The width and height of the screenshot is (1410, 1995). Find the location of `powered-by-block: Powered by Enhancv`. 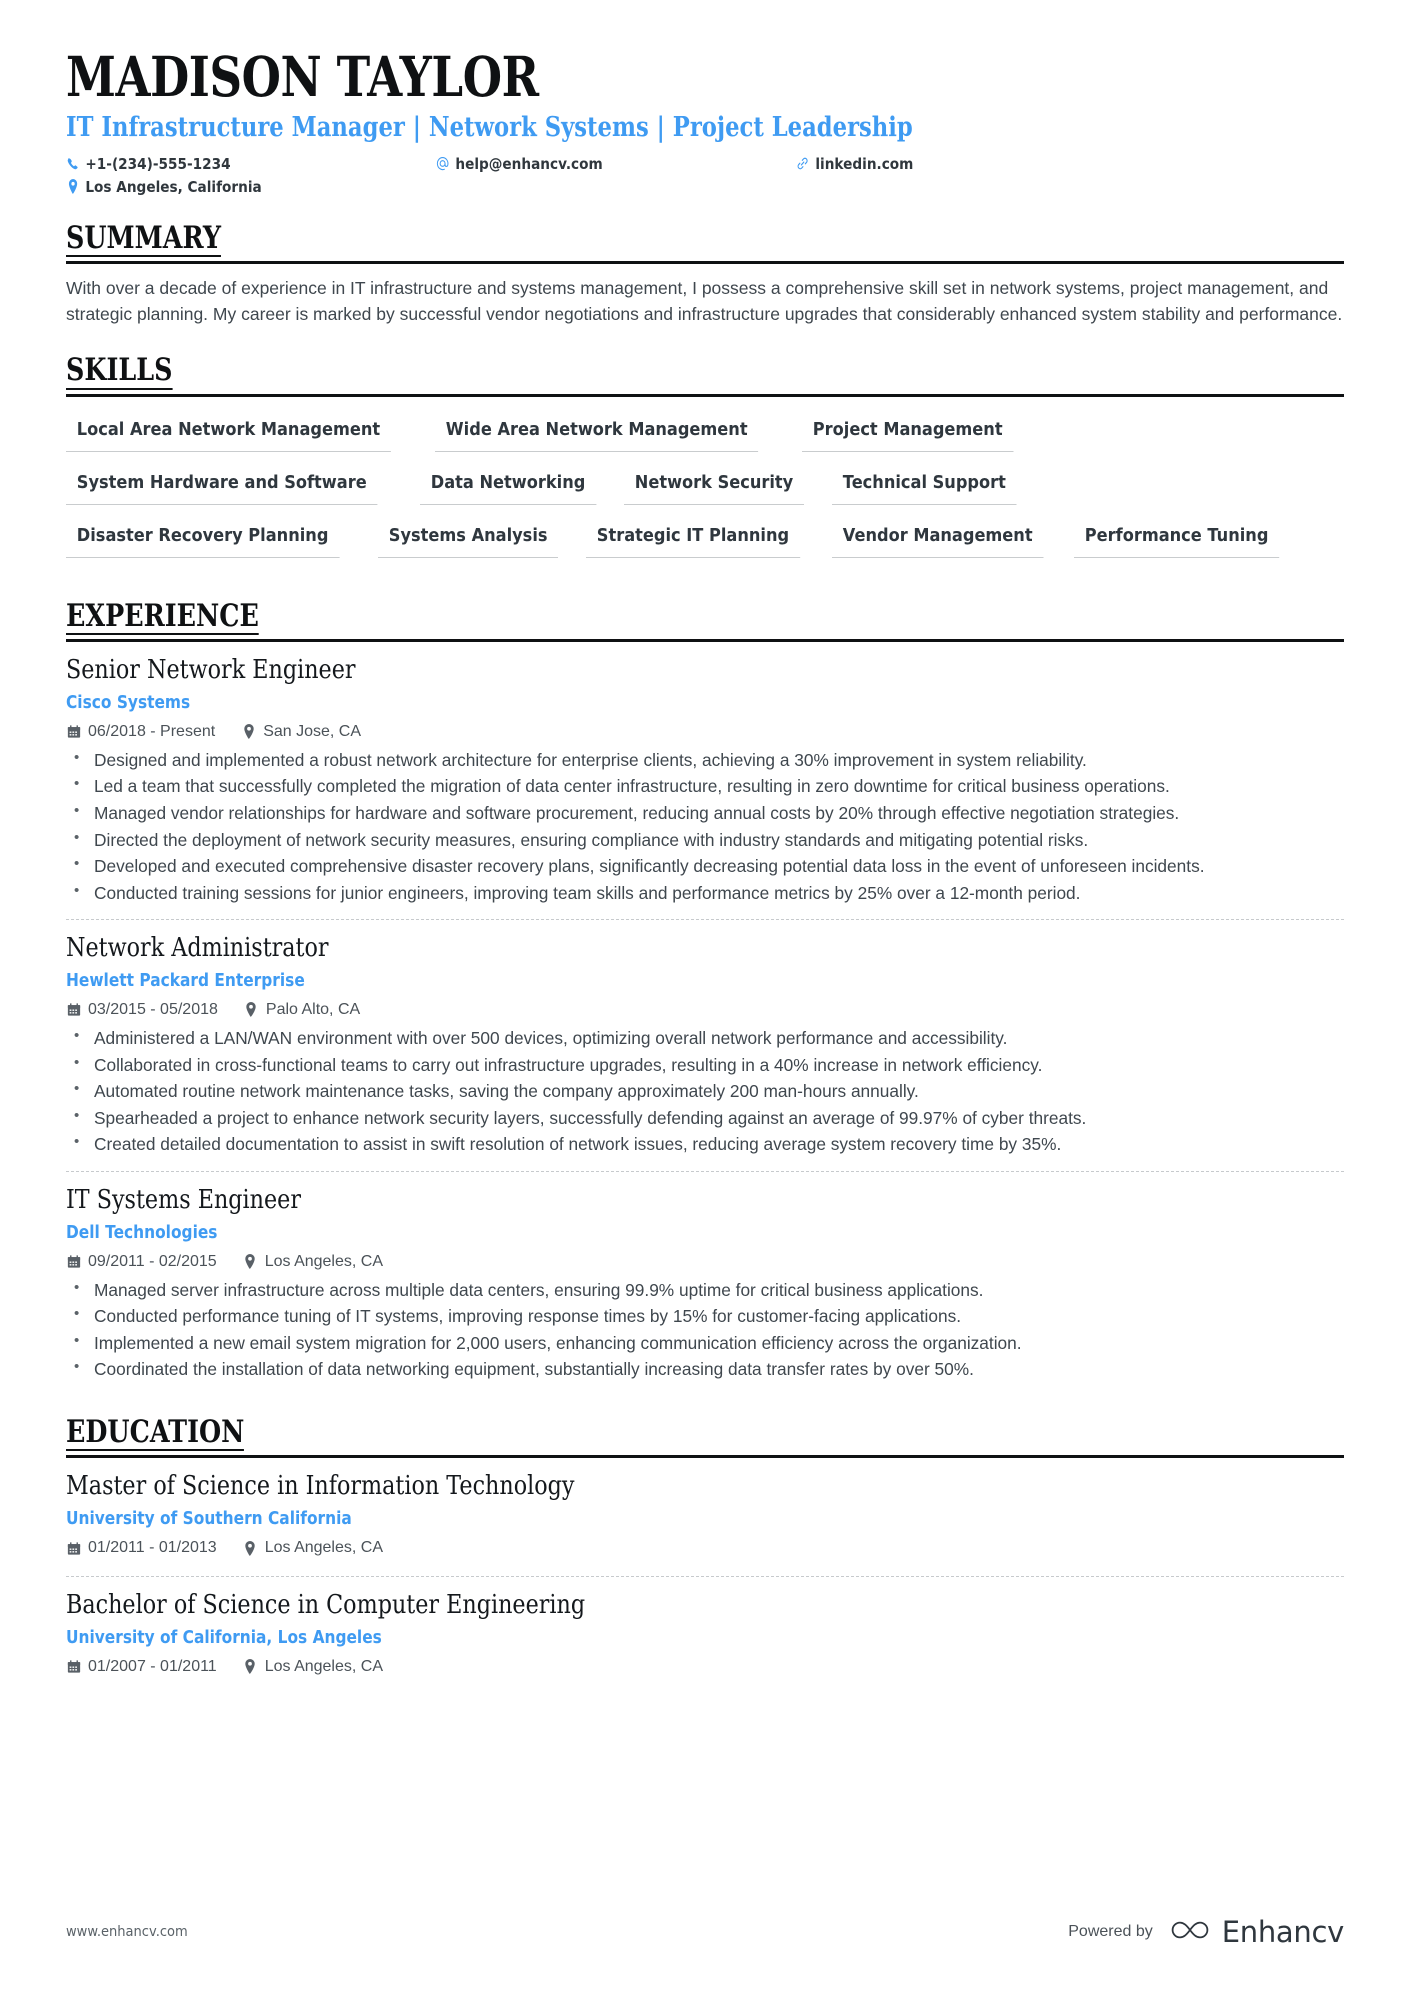

powered-by-block: Powered by Enhancv is located at coordinates (1206, 1932).